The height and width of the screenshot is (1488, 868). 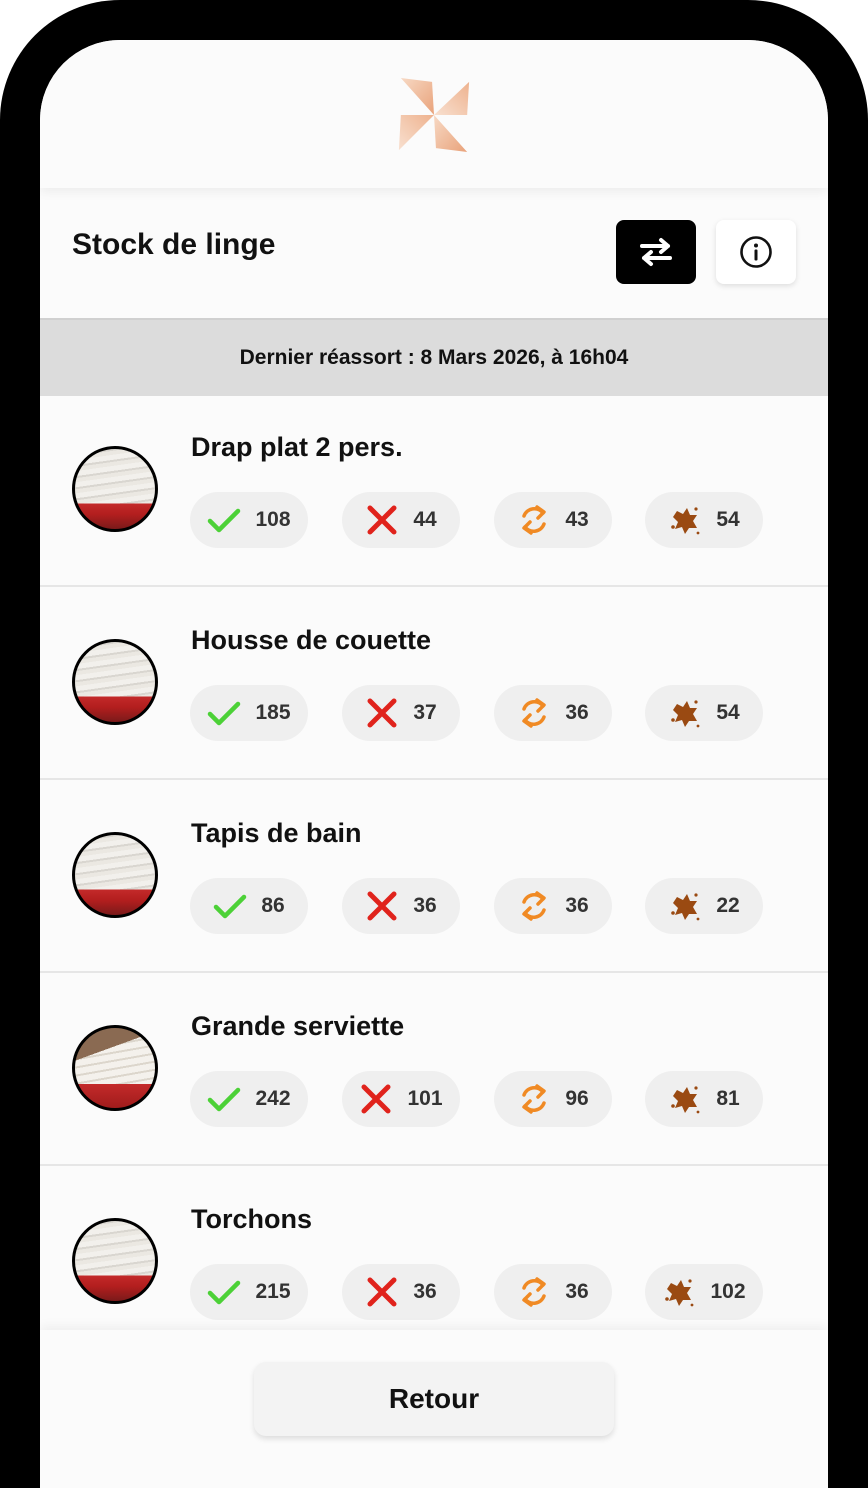 What do you see at coordinates (273, 519) in the screenshot?
I see `ok-count: 108` at bounding box center [273, 519].